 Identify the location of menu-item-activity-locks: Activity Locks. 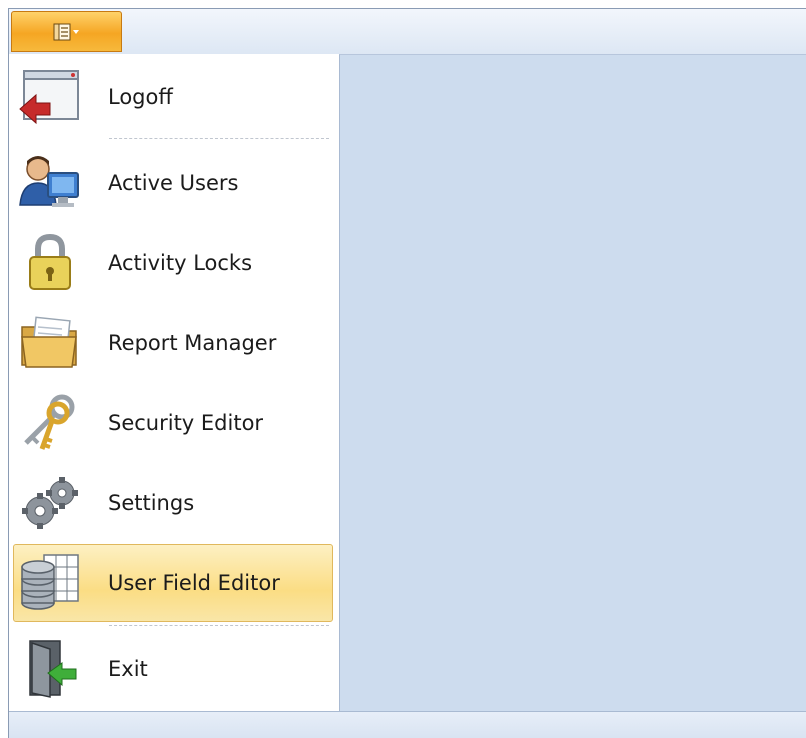
(173, 263).